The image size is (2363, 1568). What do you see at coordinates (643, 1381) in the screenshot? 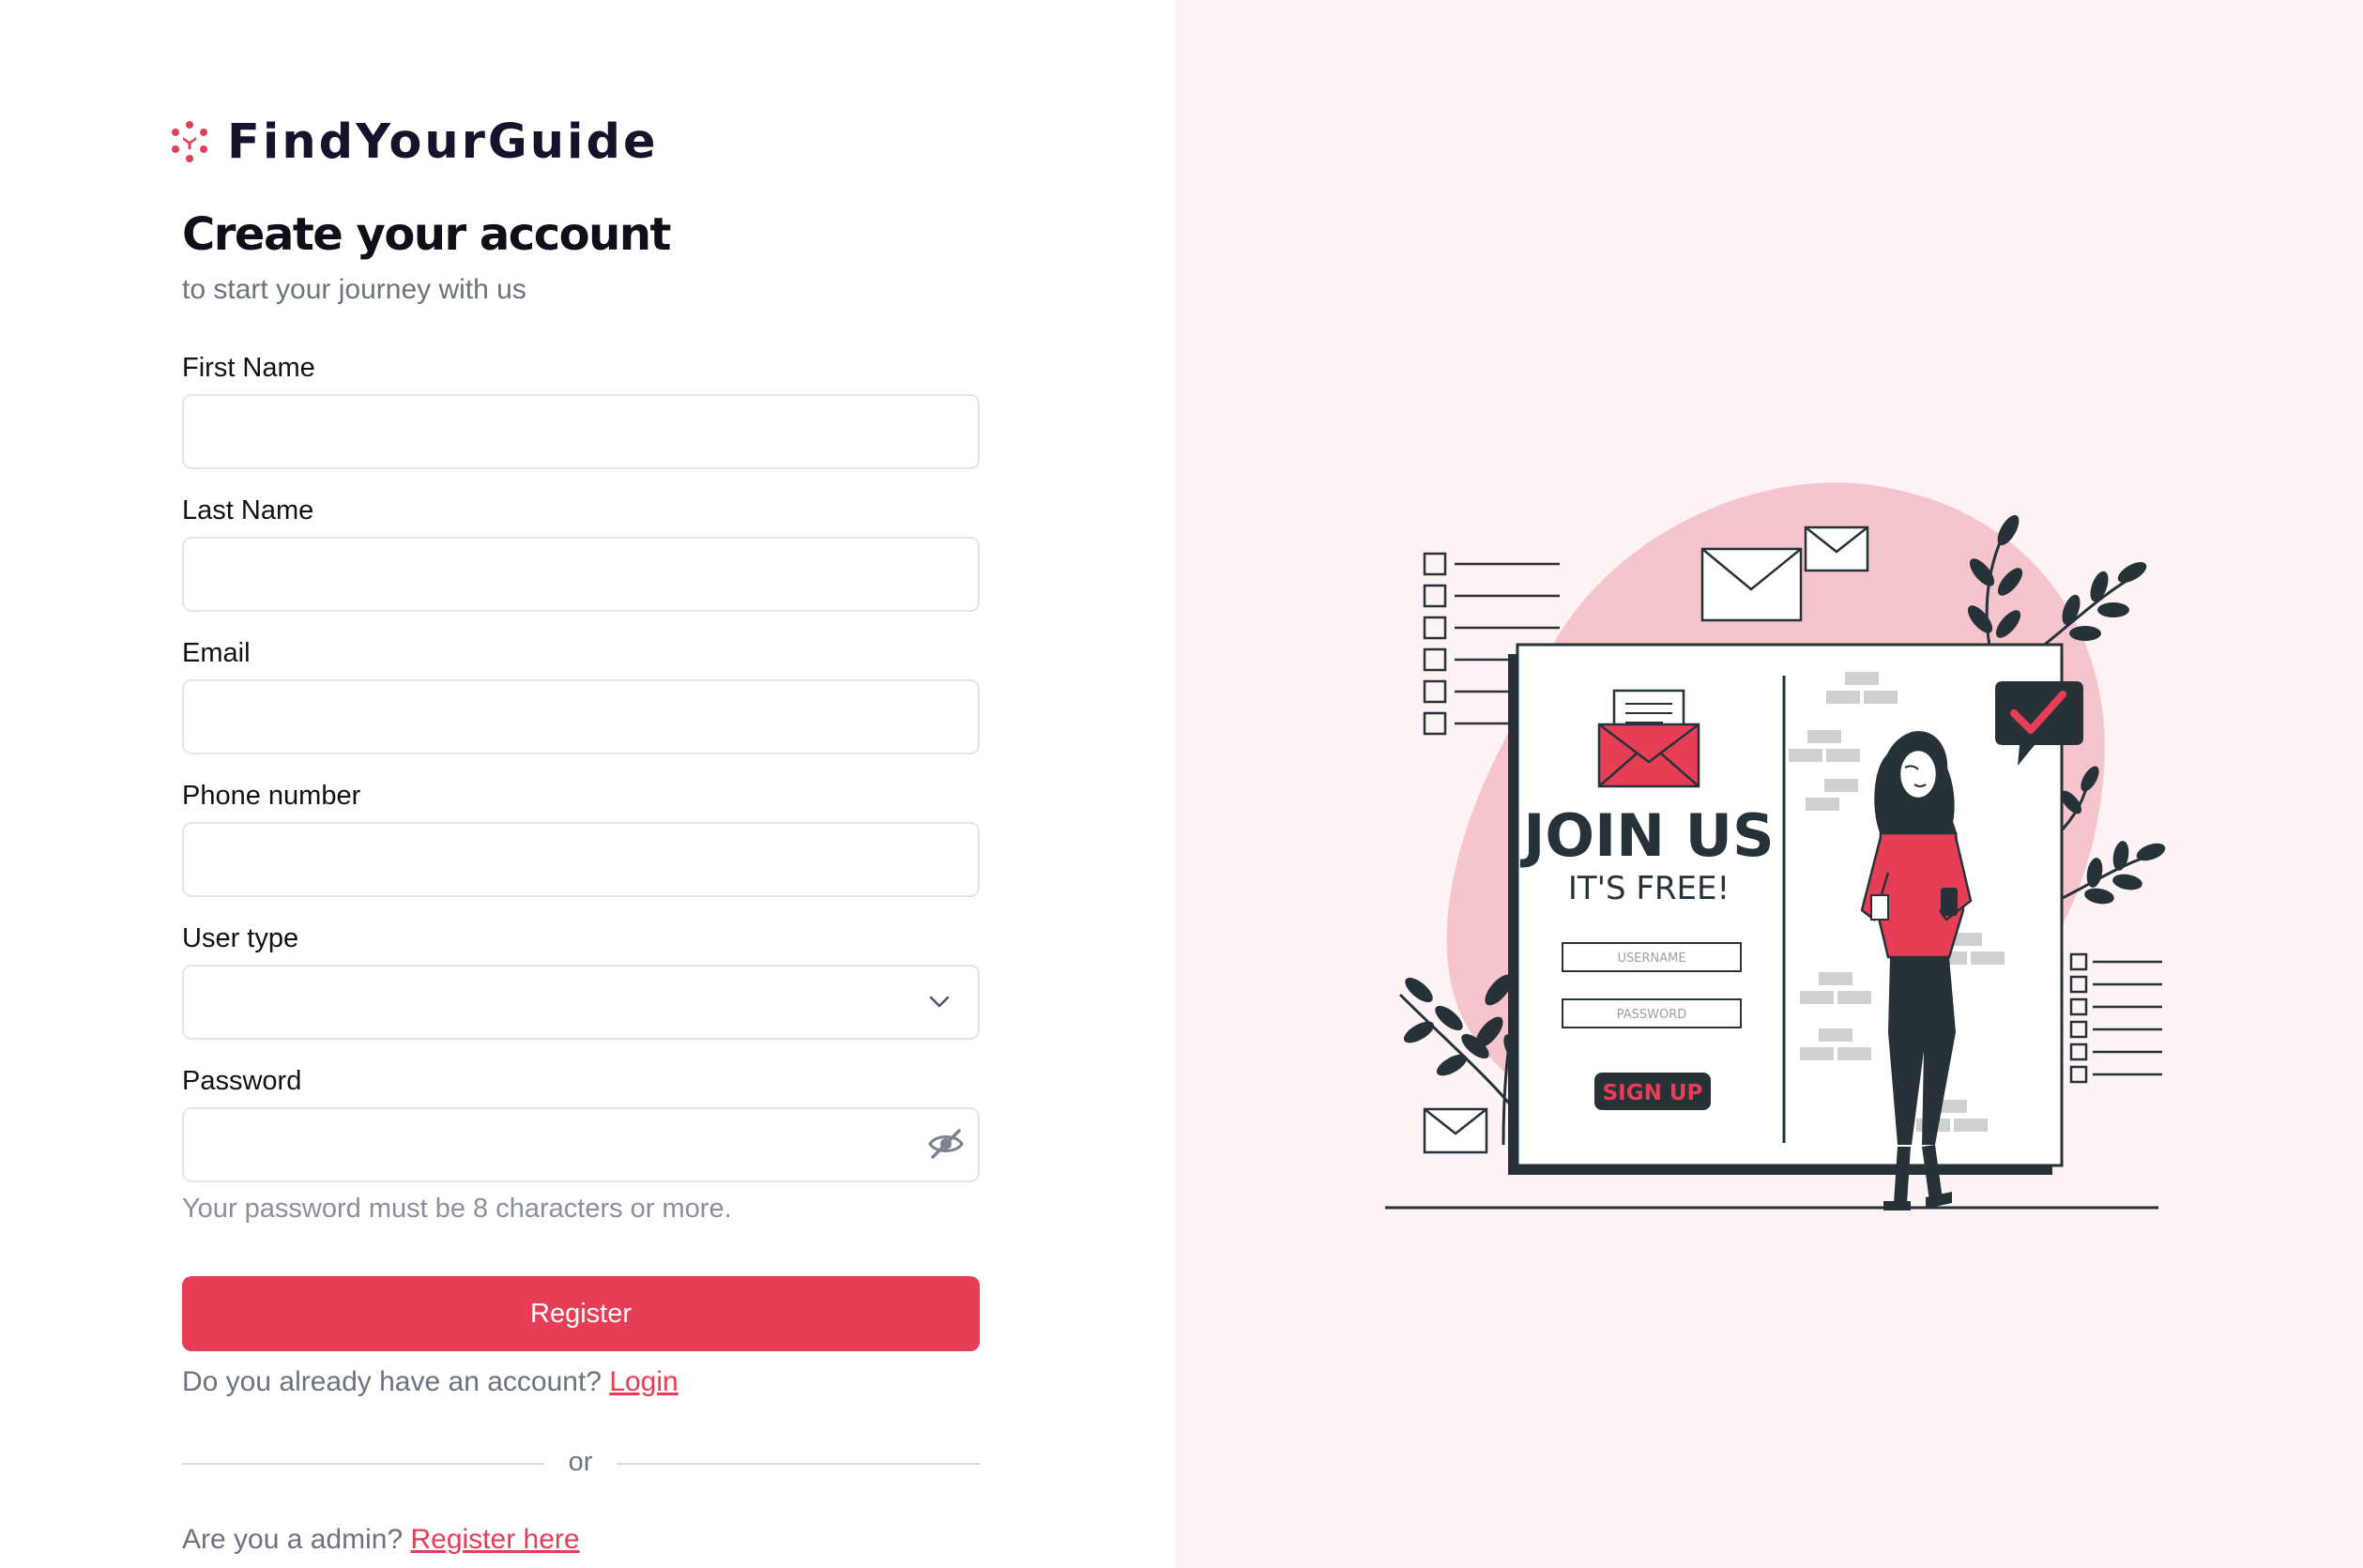
I see `login-link: Login` at bounding box center [643, 1381].